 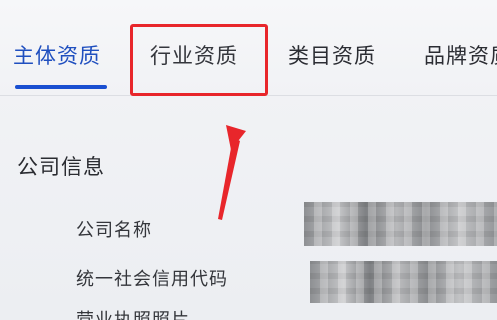 I want to click on business-license-label: 营业执照照片, so click(x=133, y=313).